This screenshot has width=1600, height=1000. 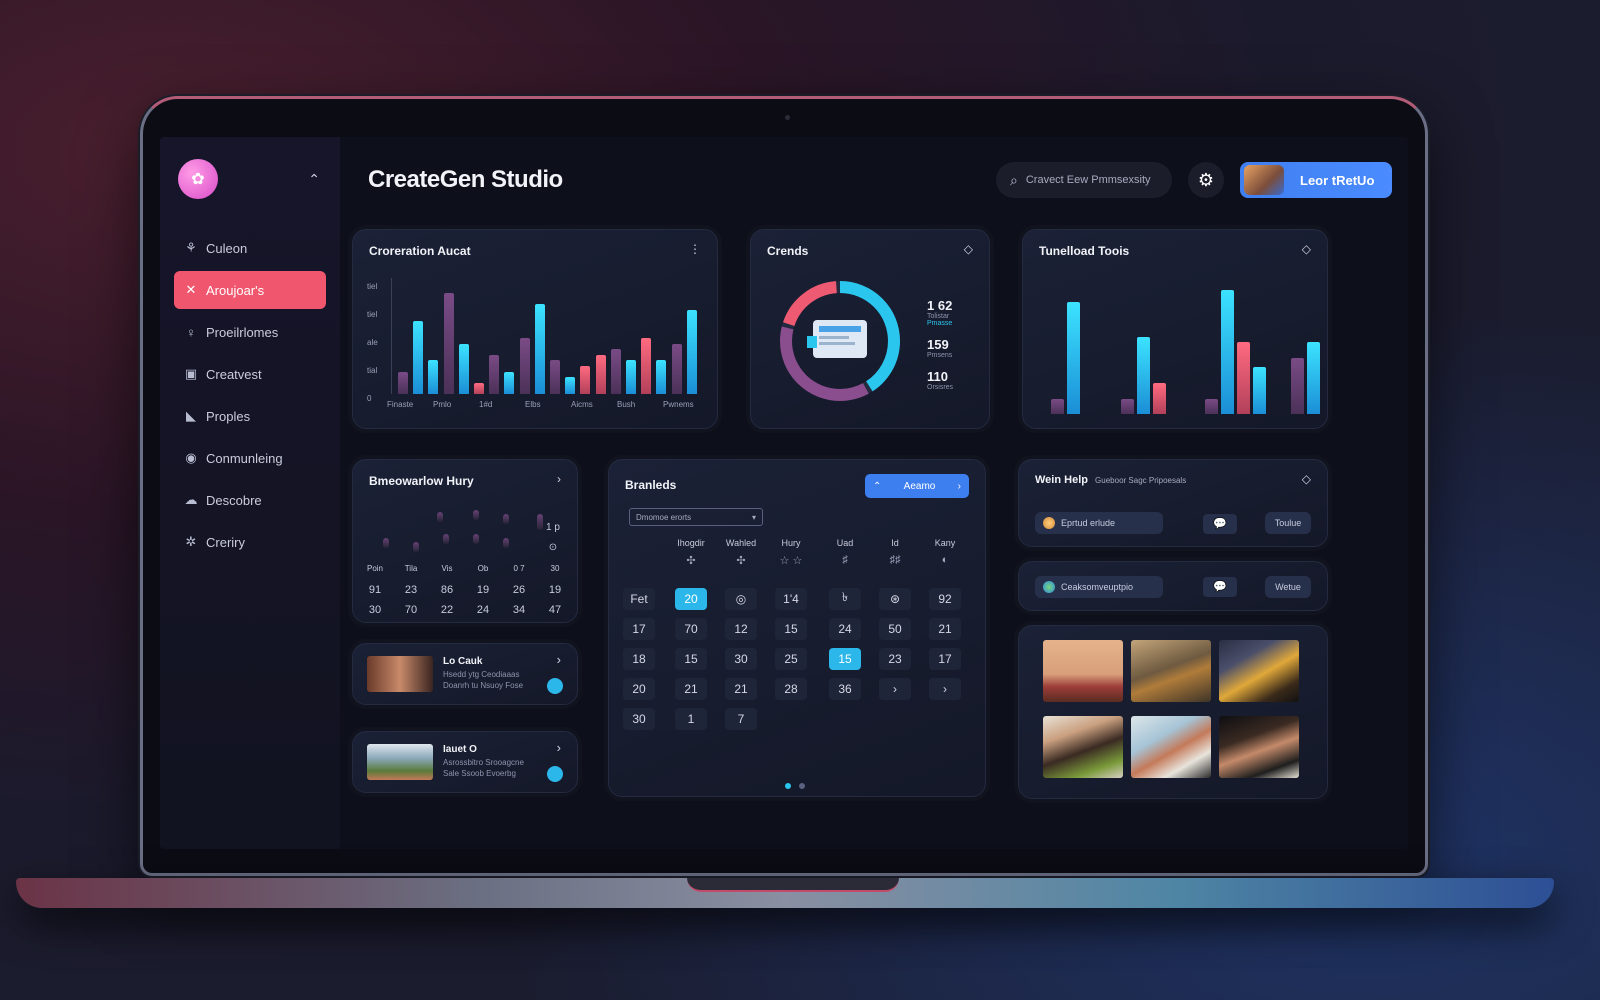 I want to click on calendar-select: Dmomoe erorts ▾, so click(x=696, y=517).